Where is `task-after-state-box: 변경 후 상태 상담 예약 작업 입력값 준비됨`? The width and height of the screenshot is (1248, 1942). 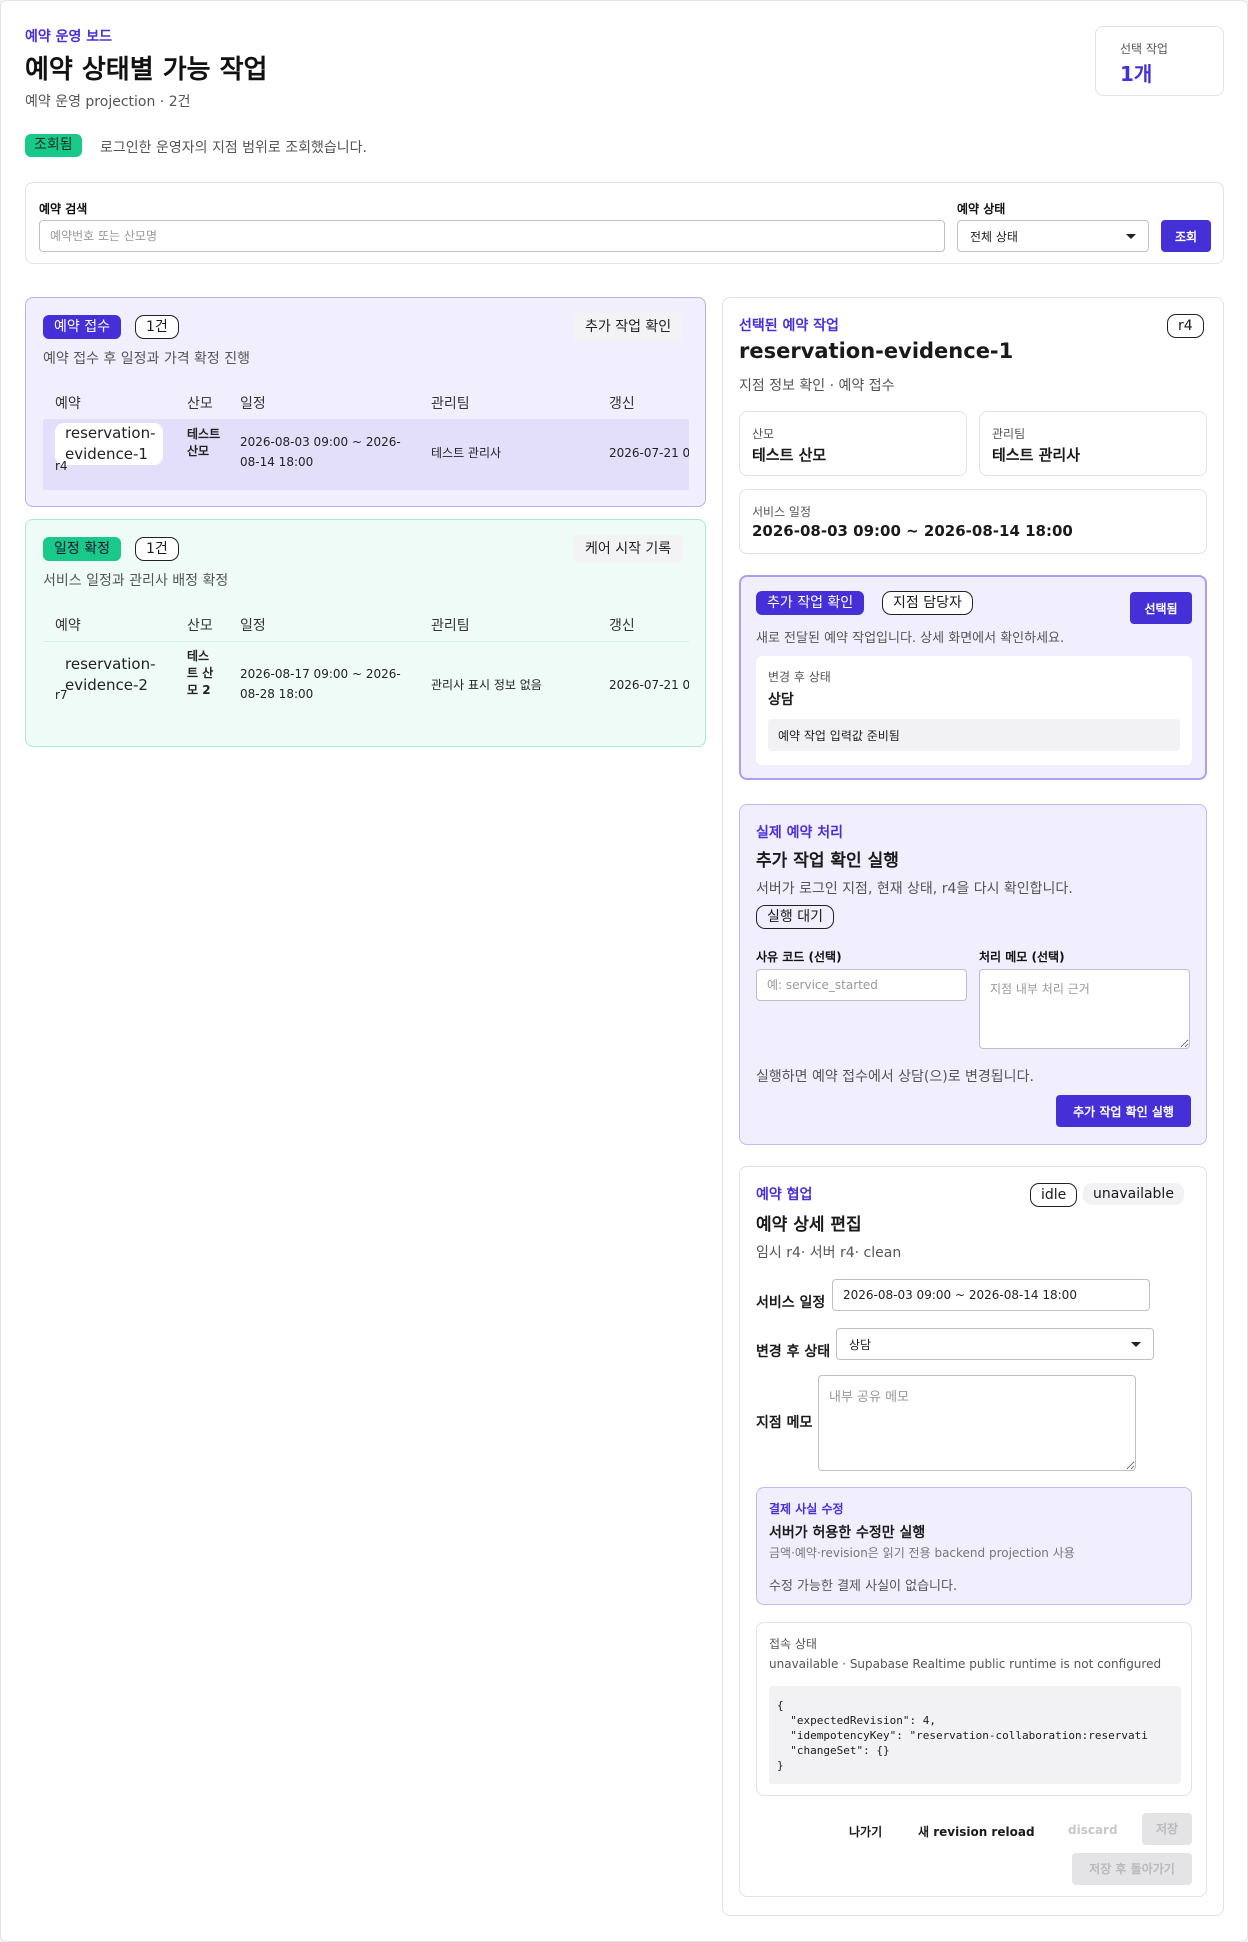
task-after-state-box: 변경 후 상태 상담 예약 작업 입력값 준비됨 is located at coordinates (974, 710).